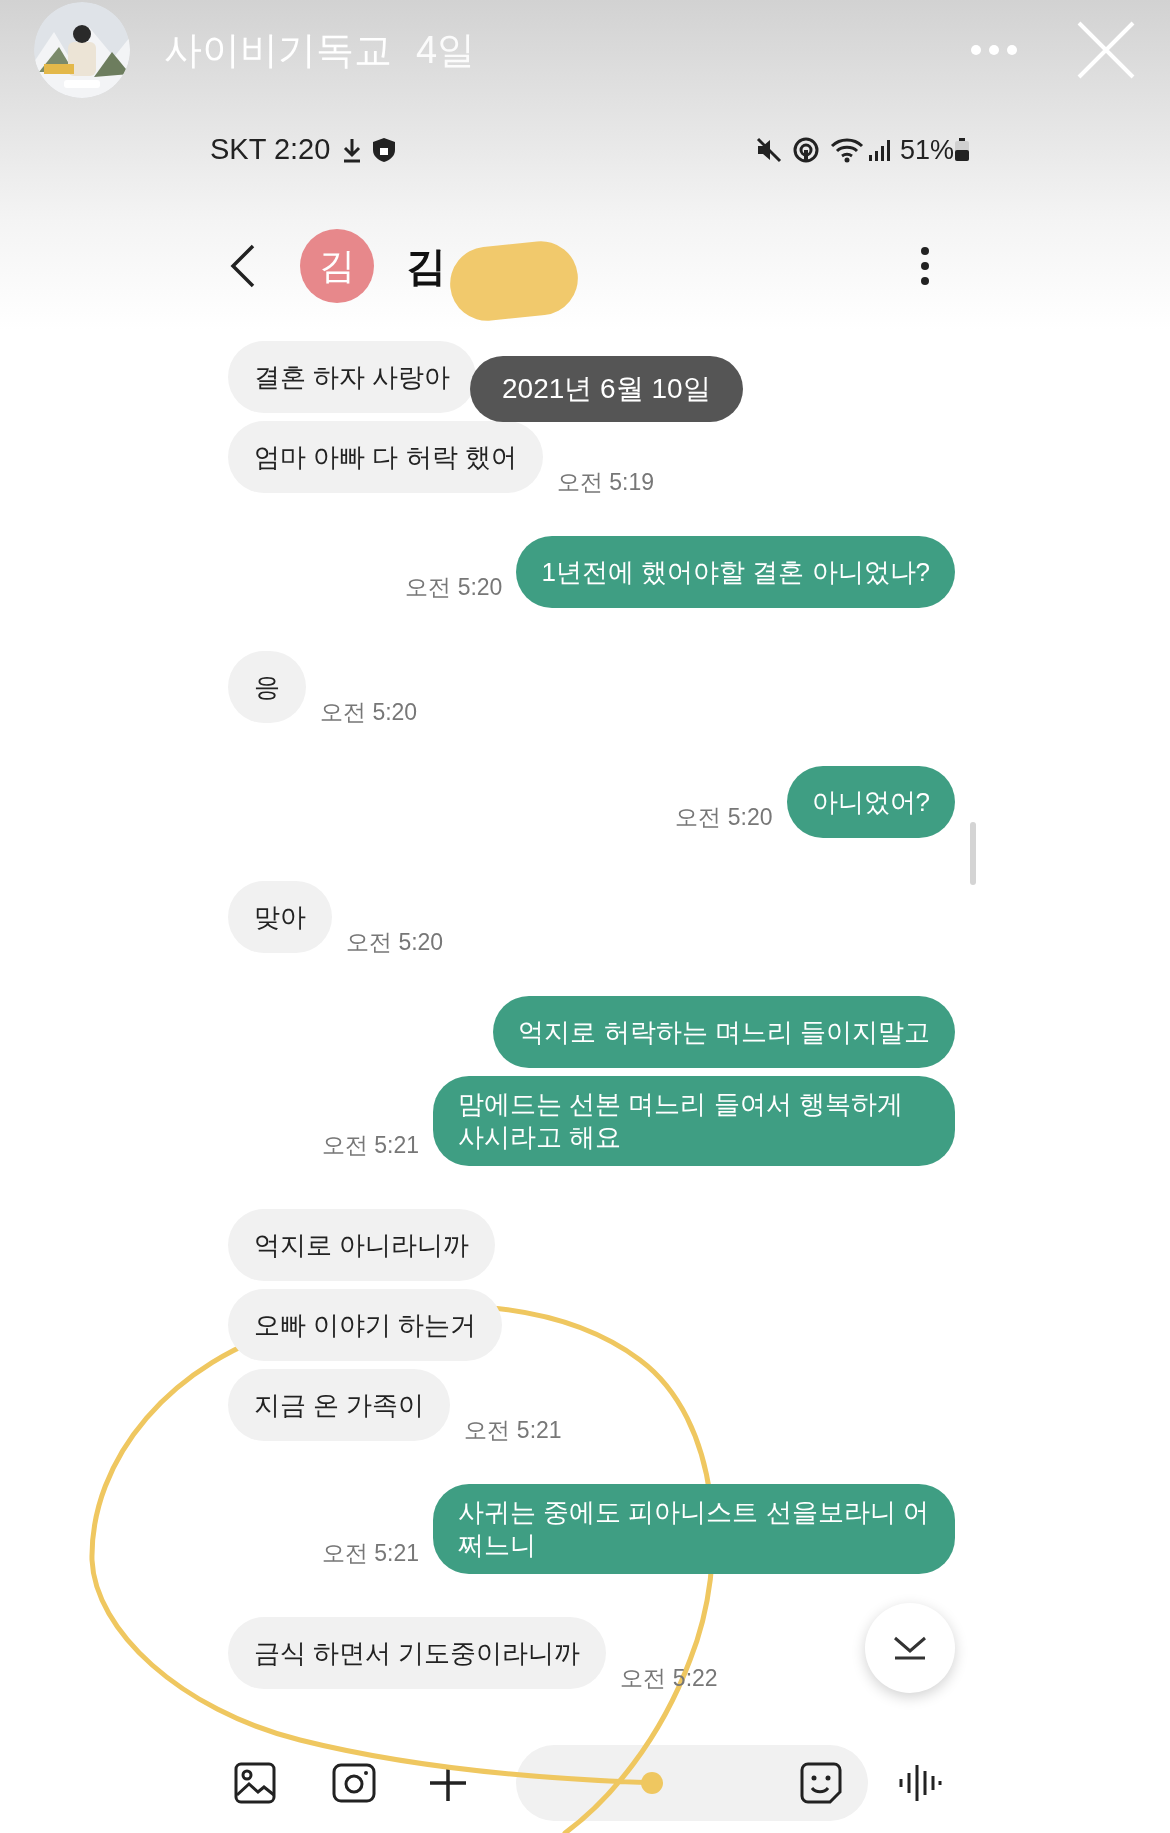 Image resolution: width=1170 pixels, height=1833 pixels. I want to click on message-bubble: 오빠 이야기 하는거, so click(365, 1325).